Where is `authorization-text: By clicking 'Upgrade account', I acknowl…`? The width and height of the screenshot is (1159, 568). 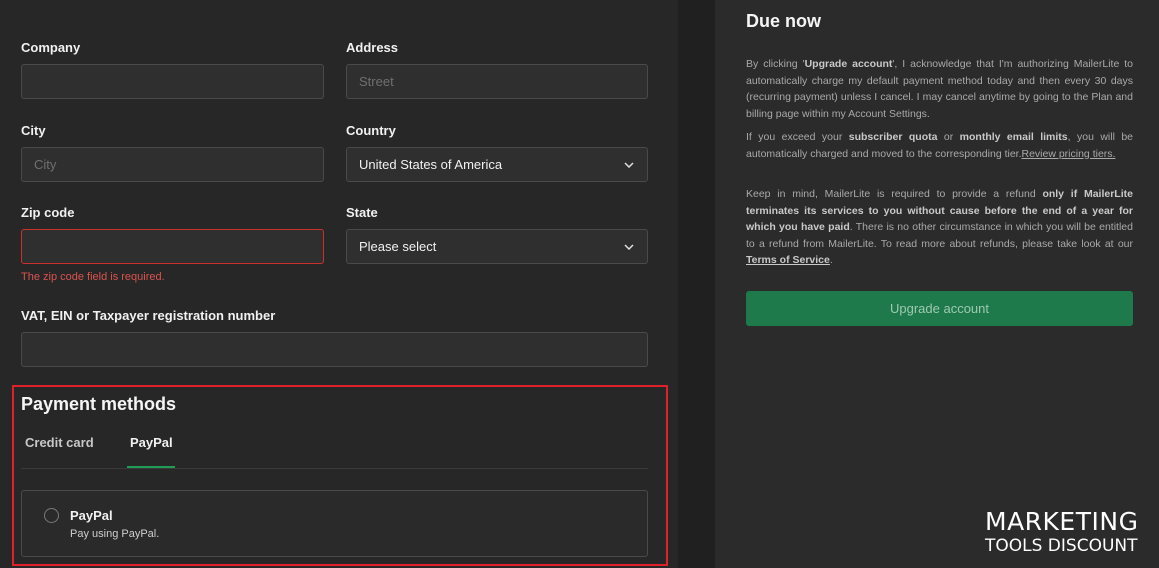
authorization-text: By clicking 'Upgrade account', I acknowl… is located at coordinates (939, 89).